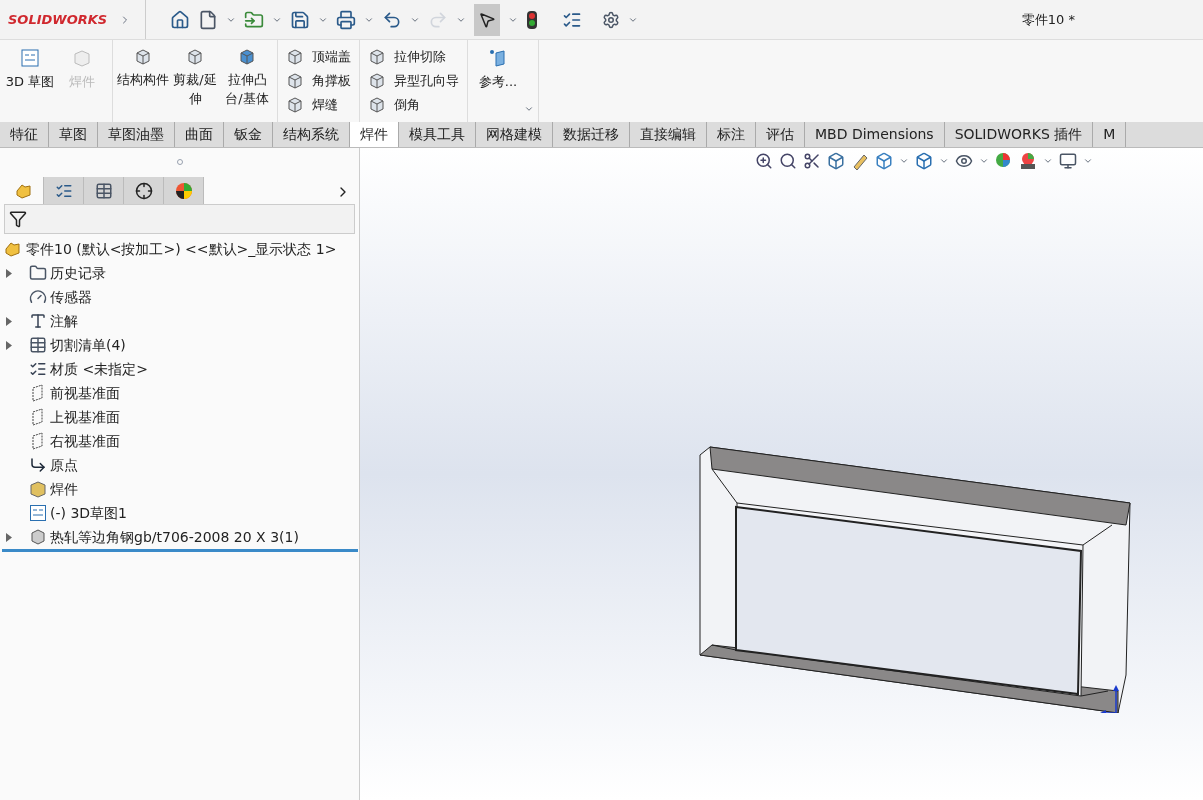 This screenshot has width=1203, height=800. What do you see at coordinates (64, 321) in the screenshot?
I see `tree-item: 注解` at bounding box center [64, 321].